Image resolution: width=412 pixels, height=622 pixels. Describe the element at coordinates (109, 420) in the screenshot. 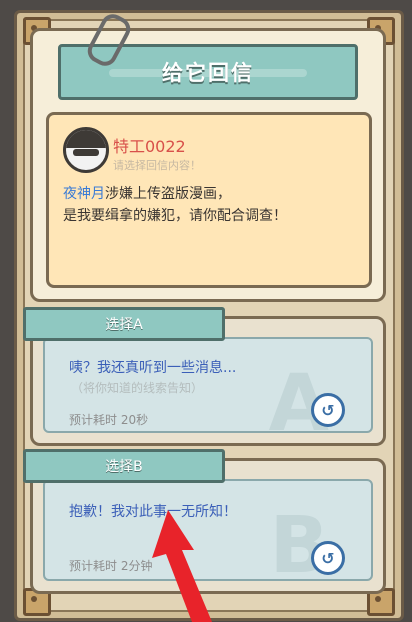

I see `option-a-time: 预计耗时 20秒` at that location.